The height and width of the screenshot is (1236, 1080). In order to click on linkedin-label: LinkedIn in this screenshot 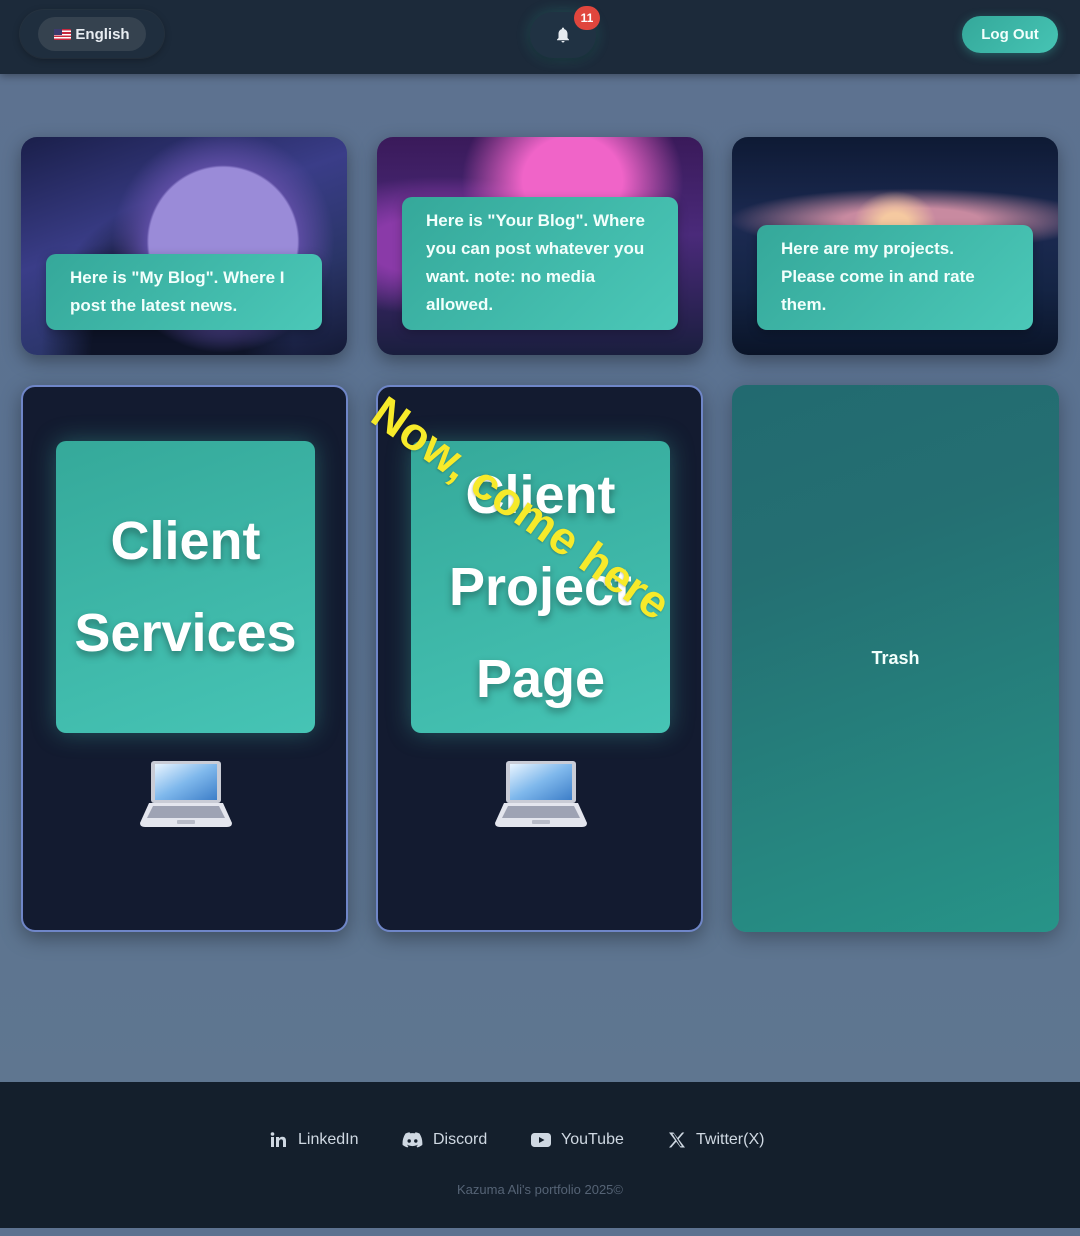, I will do `click(328, 1139)`.